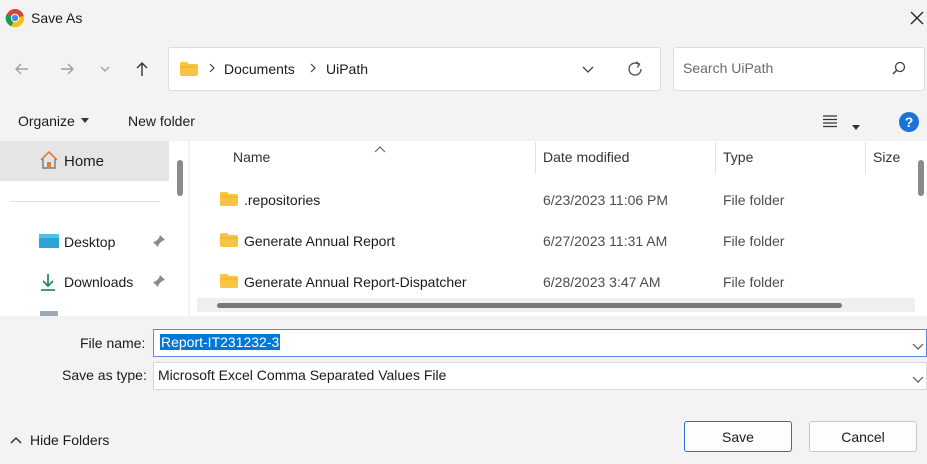  What do you see at coordinates (635, 70) in the screenshot?
I see `refresh-icon` at bounding box center [635, 70].